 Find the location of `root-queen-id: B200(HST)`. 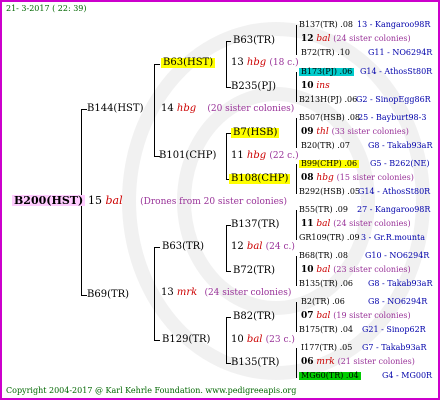

root-queen-id: B200(HST) is located at coordinates (49, 200).